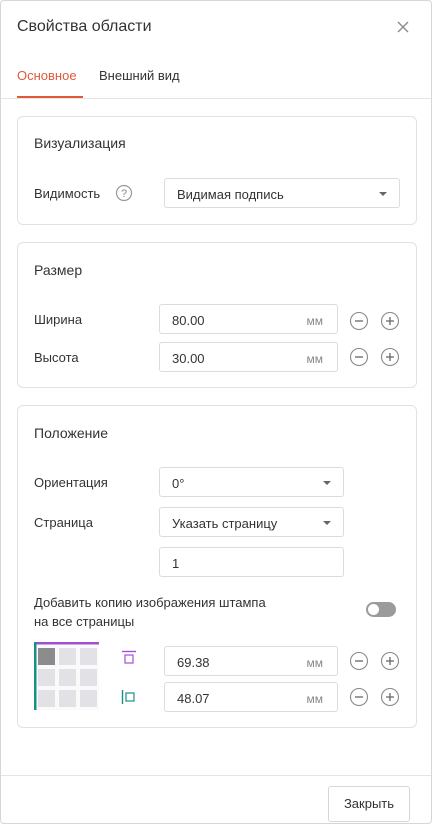  I want to click on width-label: Ширина, so click(58, 319).